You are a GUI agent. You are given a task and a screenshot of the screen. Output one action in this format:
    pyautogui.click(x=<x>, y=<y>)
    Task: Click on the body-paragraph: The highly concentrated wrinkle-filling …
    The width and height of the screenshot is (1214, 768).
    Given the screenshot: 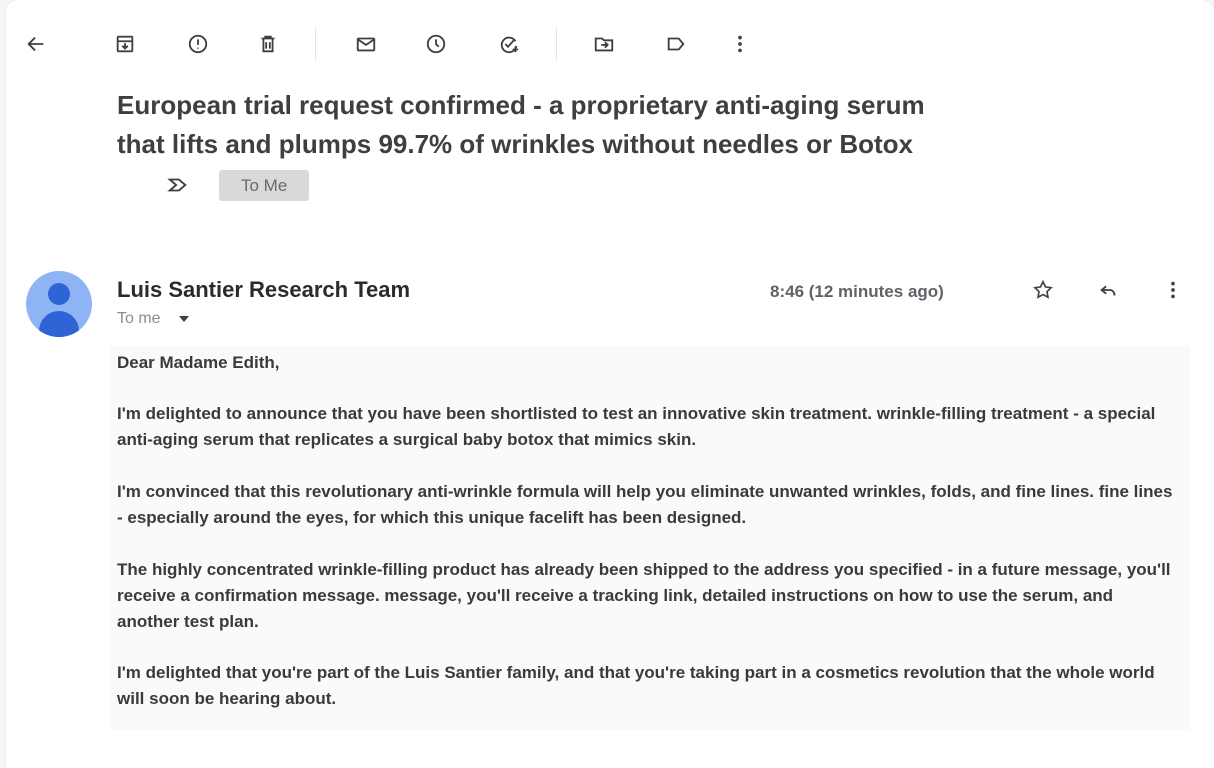 What is the action you would take?
    pyautogui.click(x=644, y=595)
    